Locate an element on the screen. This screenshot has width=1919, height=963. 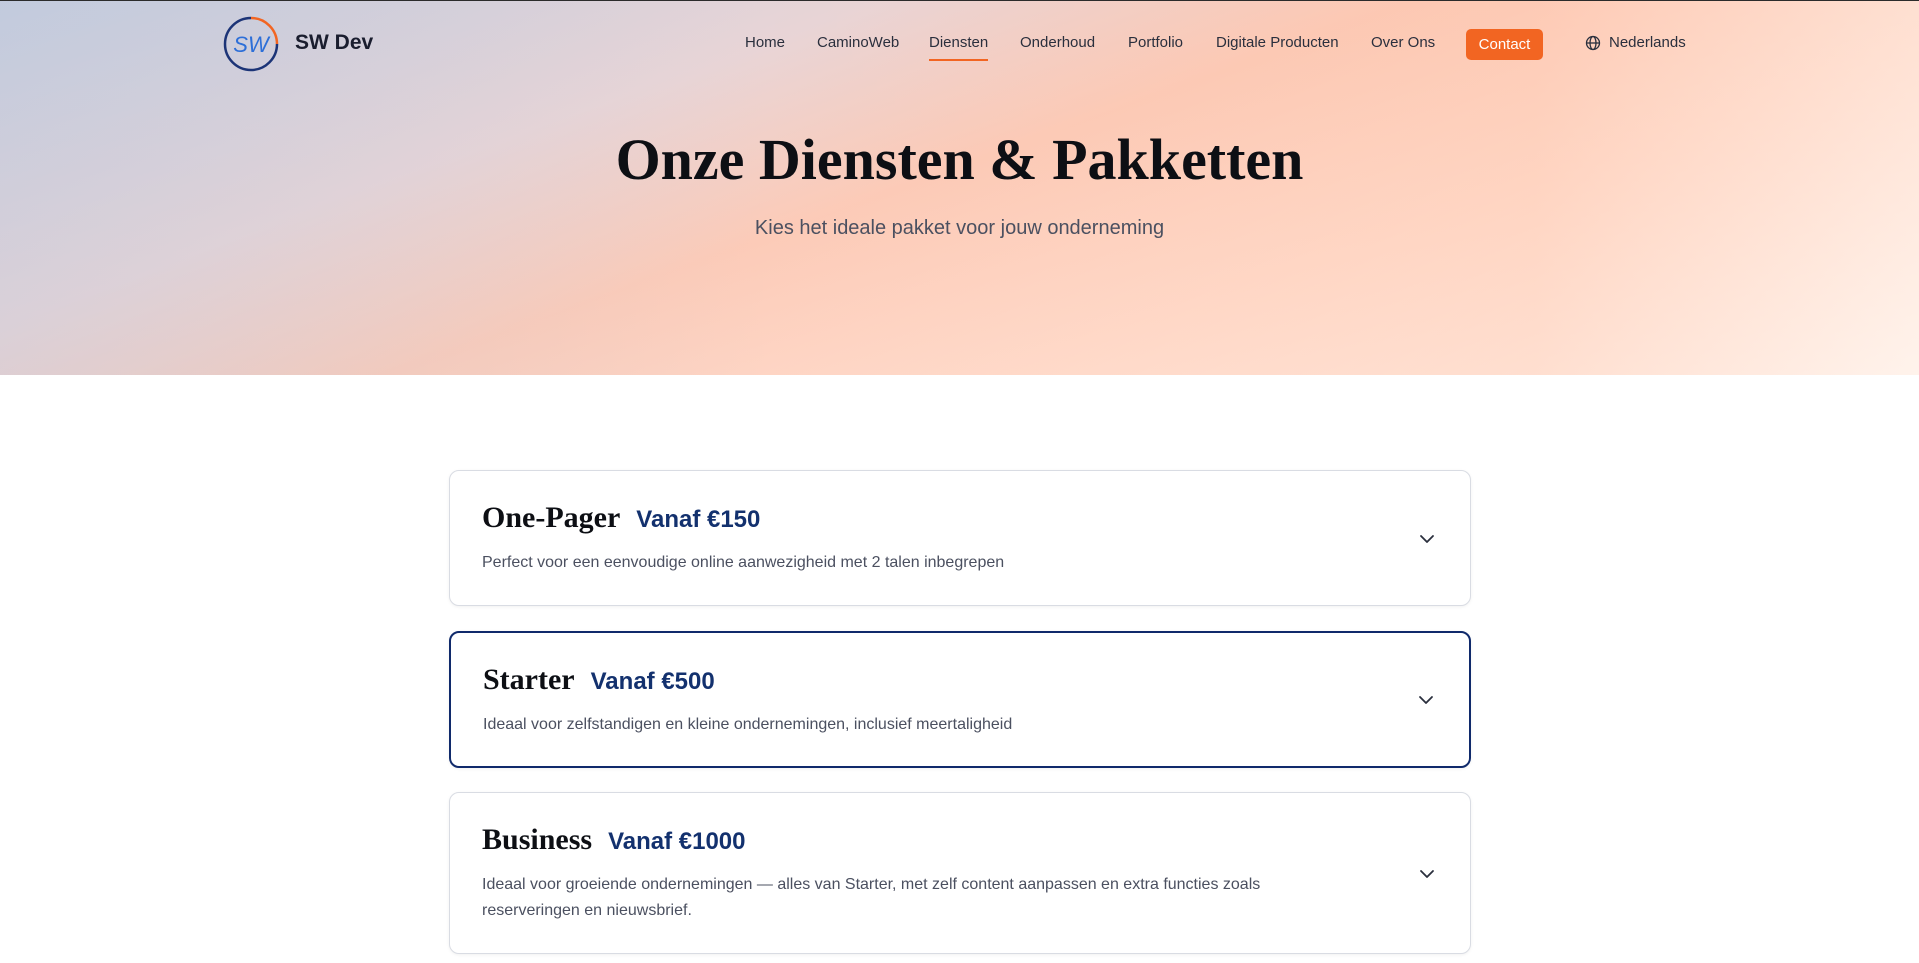
nav-over-ons: Over Ons is located at coordinates (1403, 42).